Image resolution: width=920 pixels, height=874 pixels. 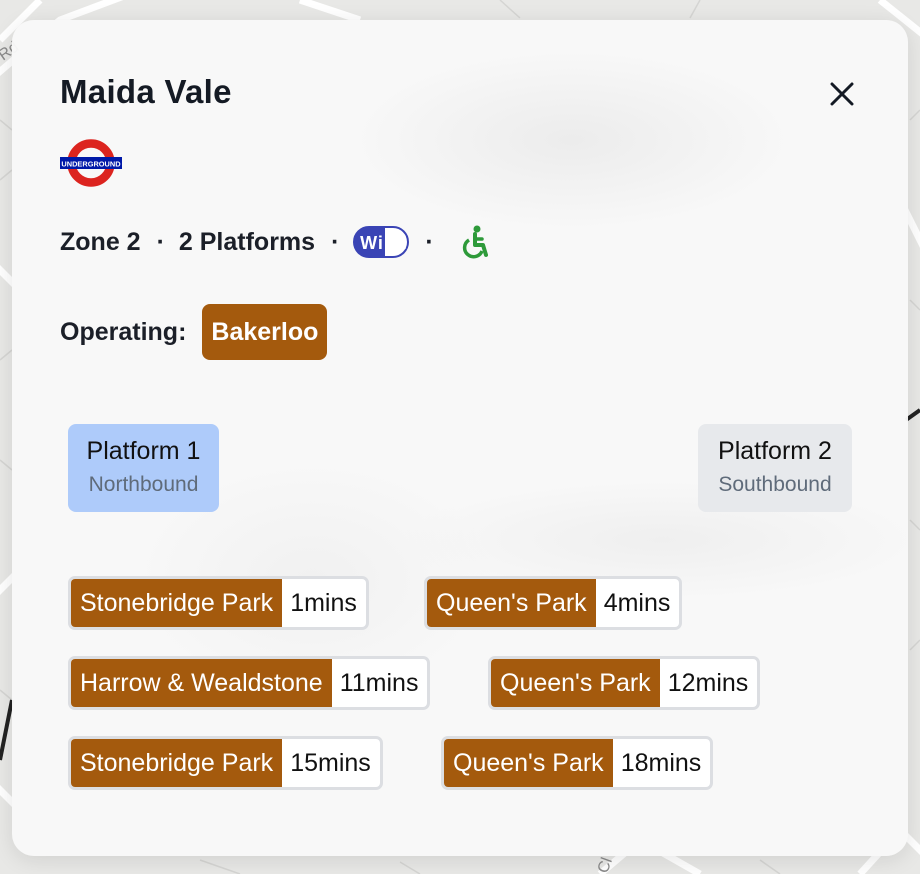 I want to click on wifi-icon: Wi Fi, so click(x=381, y=242).